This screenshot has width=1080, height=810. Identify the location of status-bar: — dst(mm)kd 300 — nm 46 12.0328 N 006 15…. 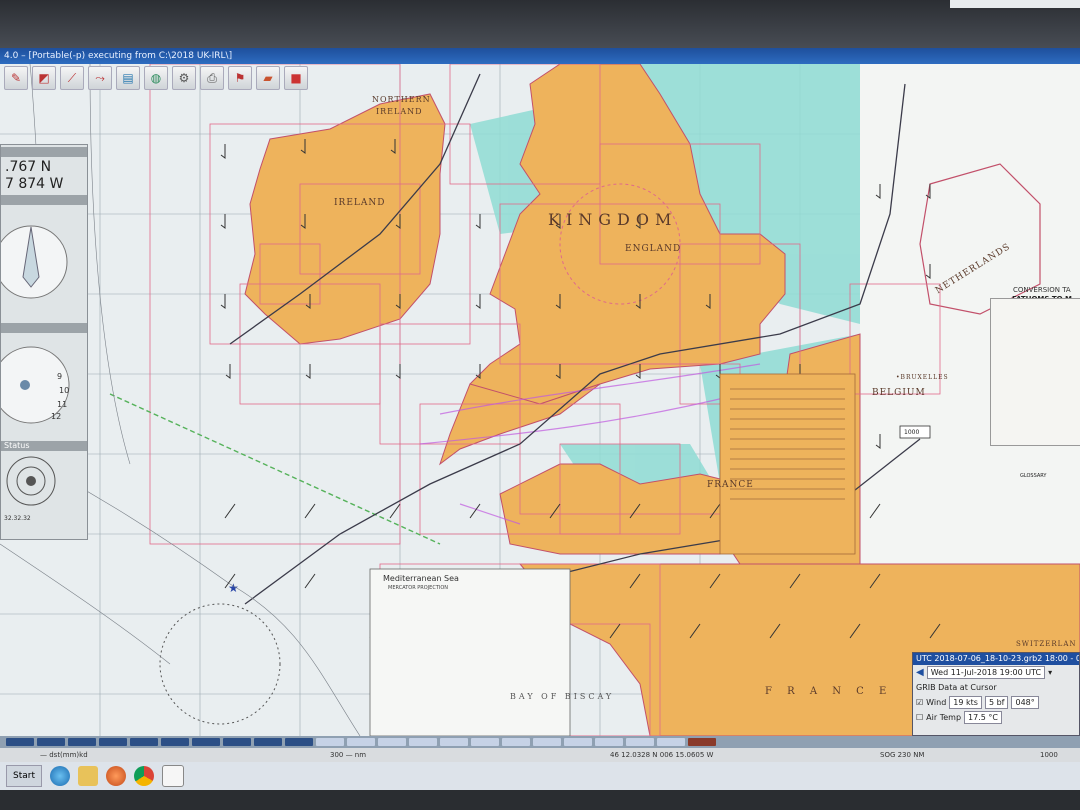
(540, 755).